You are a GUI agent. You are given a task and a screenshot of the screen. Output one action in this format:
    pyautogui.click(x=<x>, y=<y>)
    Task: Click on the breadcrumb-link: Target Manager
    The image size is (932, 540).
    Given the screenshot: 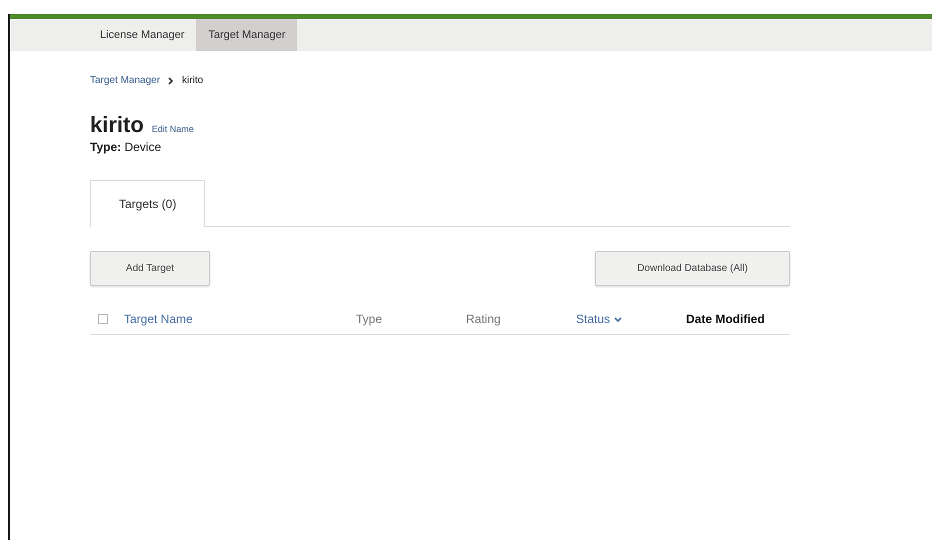 What is the action you would take?
    pyautogui.click(x=125, y=80)
    